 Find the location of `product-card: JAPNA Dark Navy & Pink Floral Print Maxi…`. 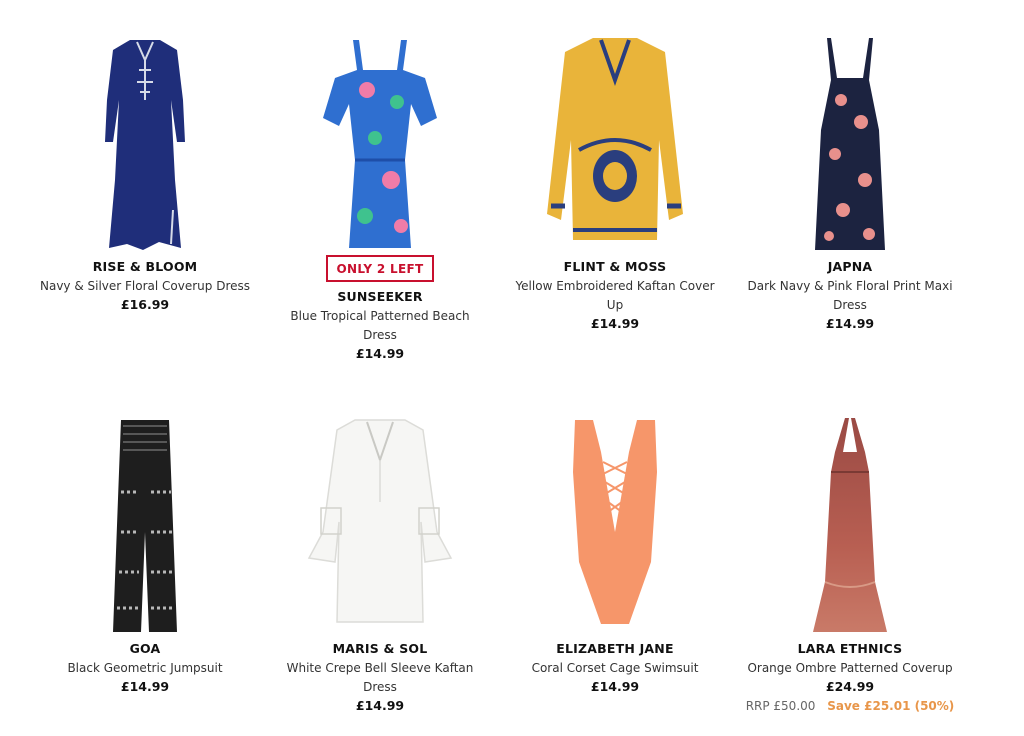

product-card: JAPNA Dark Navy & Pink Floral Print Maxi… is located at coordinates (850, 181).